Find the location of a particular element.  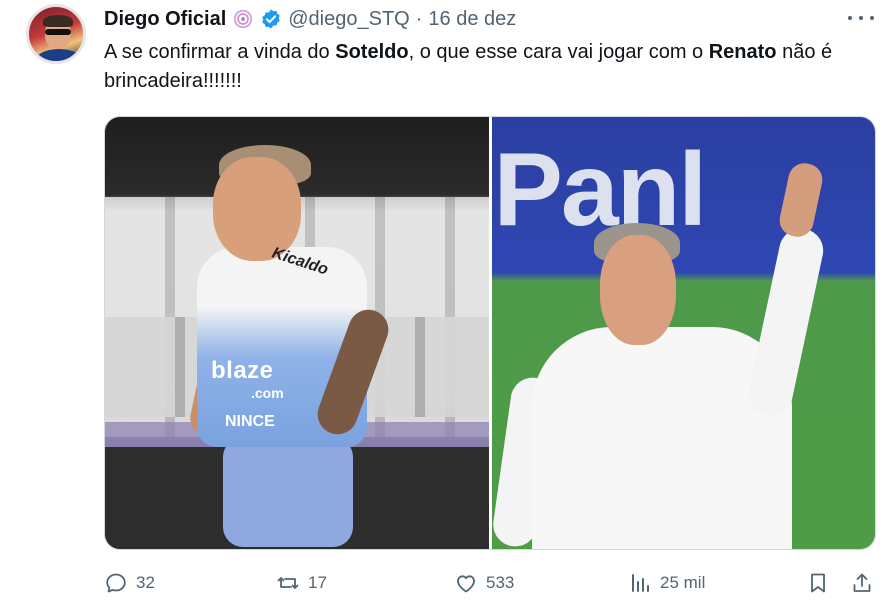

retweet-count: 17 is located at coordinates (317, 582).